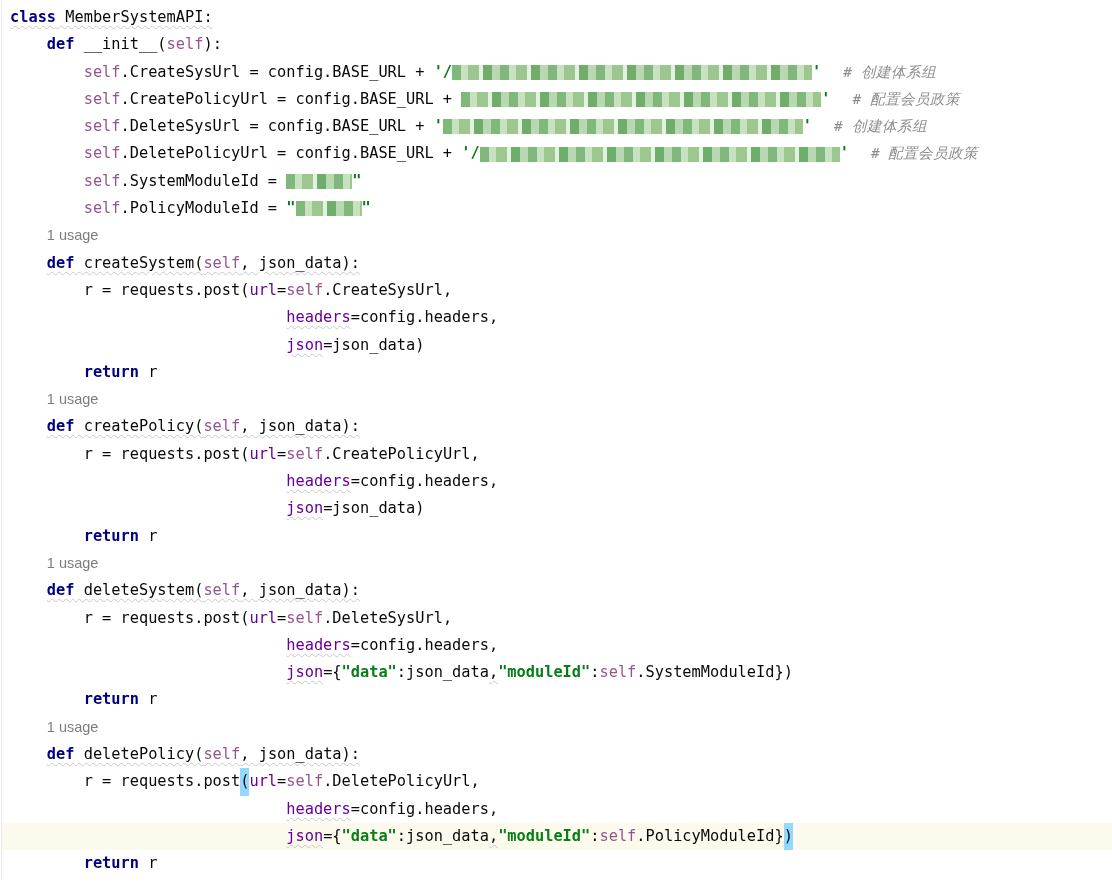 This screenshot has width=1112, height=884. What do you see at coordinates (263, 127) in the screenshot?
I see `code-text: self.DeleteSysUrl = config.BASE_URL + '` at bounding box center [263, 127].